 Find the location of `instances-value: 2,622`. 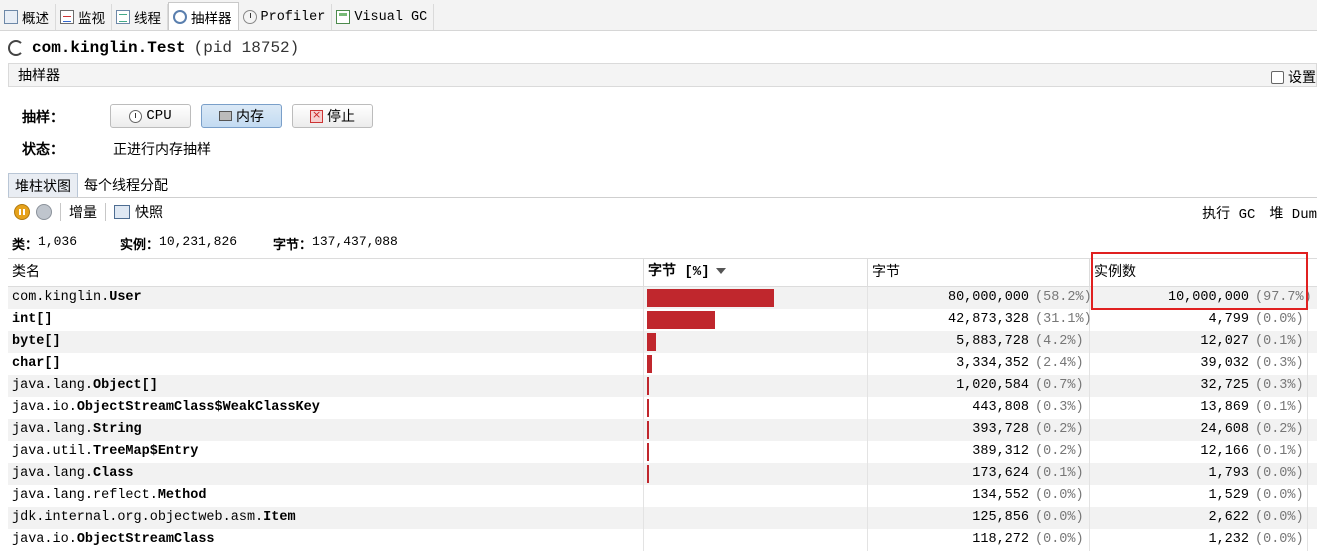

instances-value: 2,622 is located at coordinates (1228, 517).